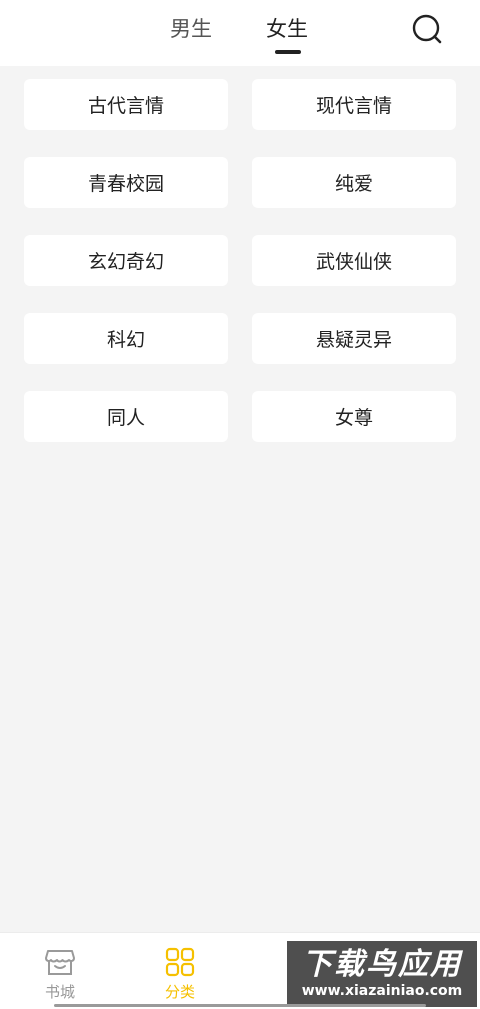 The height and width of the screenshot is (1009, 480). What do you see at coordinates (354, 416) in the screenshot?
I see `category-female-dominant: 女尊` at bounding box center [354, 416].